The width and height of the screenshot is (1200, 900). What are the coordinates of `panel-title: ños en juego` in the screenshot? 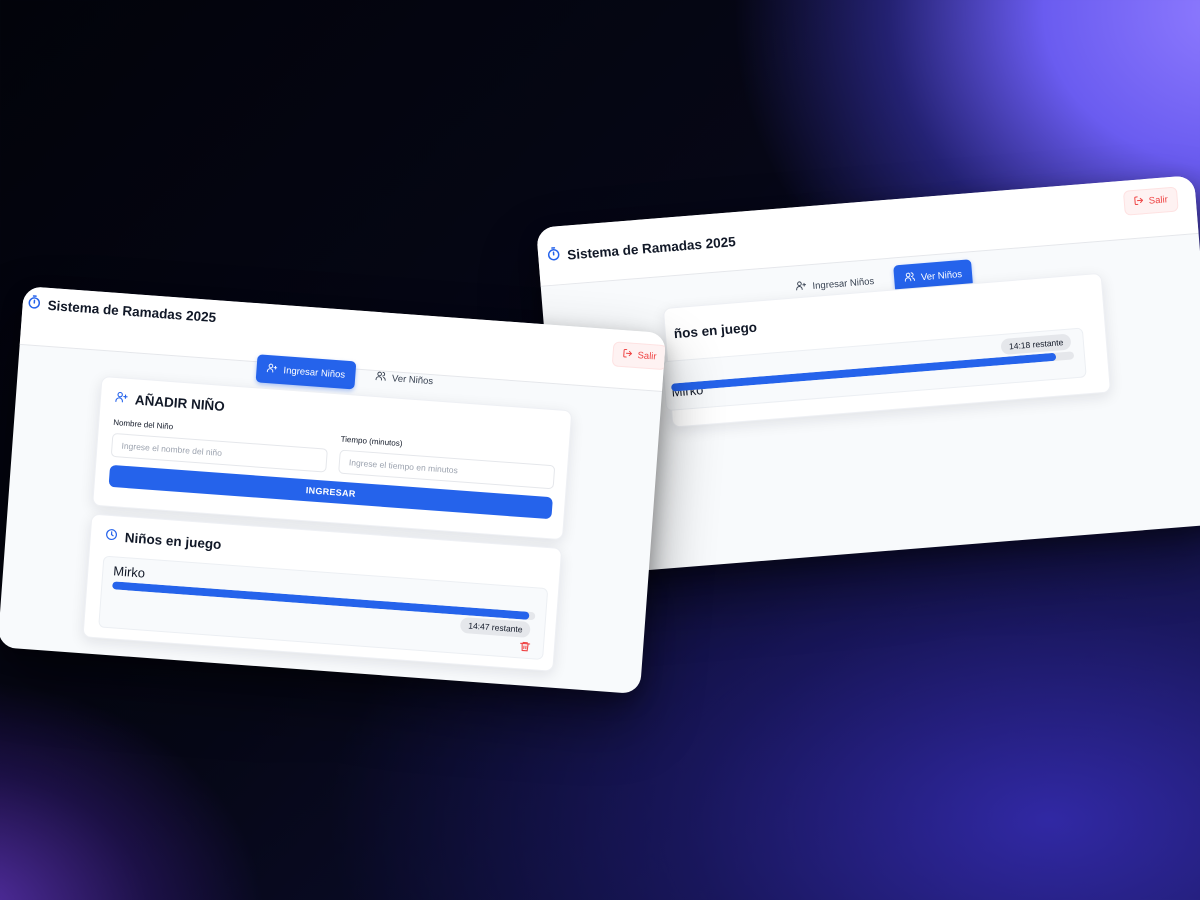 It's located at (715, 331).